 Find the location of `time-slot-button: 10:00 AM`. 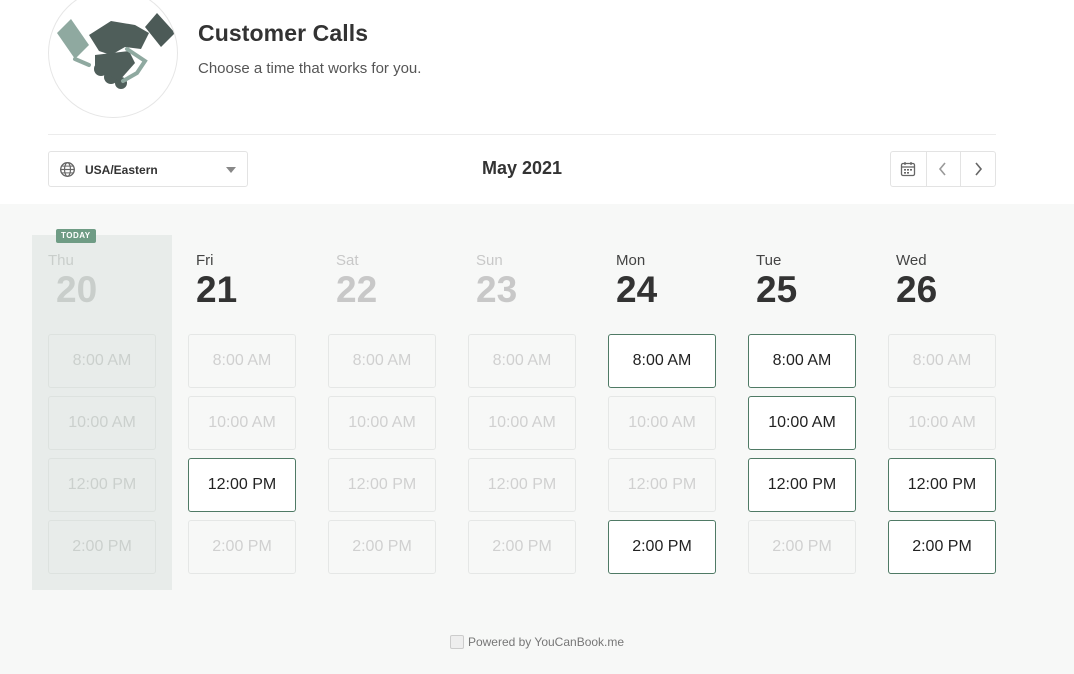

time-slot-button: 10:00 AM is located at coordinates (802, 423).